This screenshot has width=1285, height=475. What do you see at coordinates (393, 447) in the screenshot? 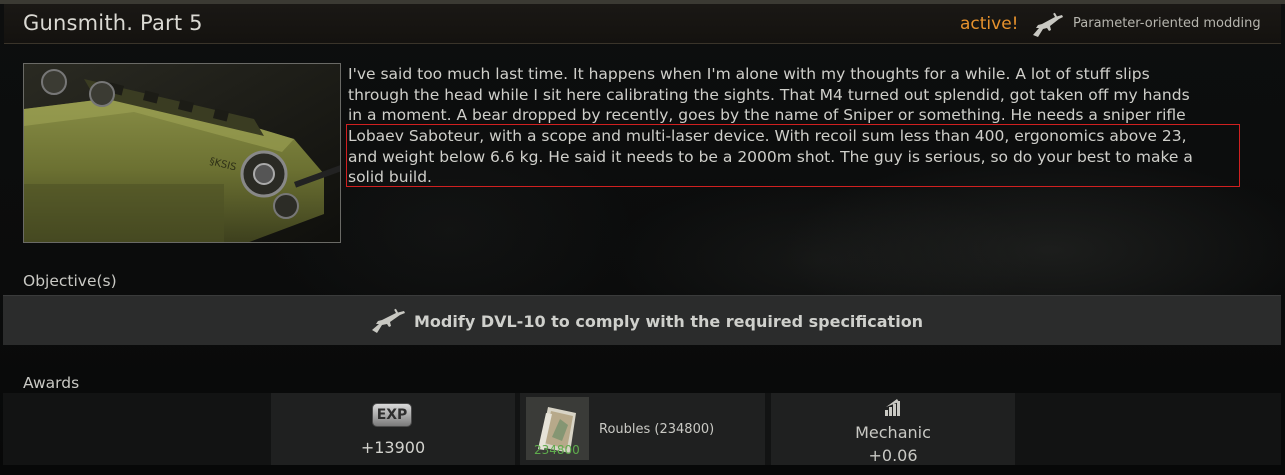
I see `exp-value: +13900` at bounding box center [393, 447].